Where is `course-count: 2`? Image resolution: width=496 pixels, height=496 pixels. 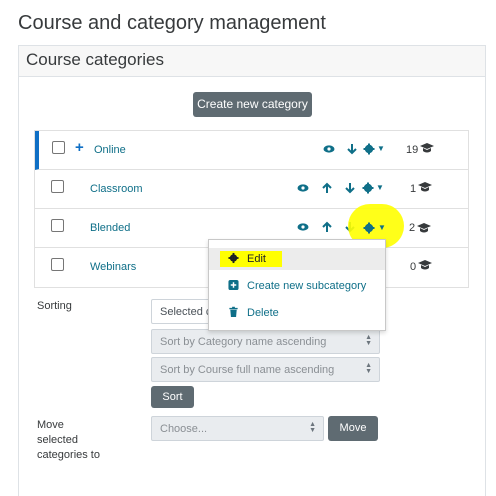
course-count: 2 is located at coordinates (412, 228).